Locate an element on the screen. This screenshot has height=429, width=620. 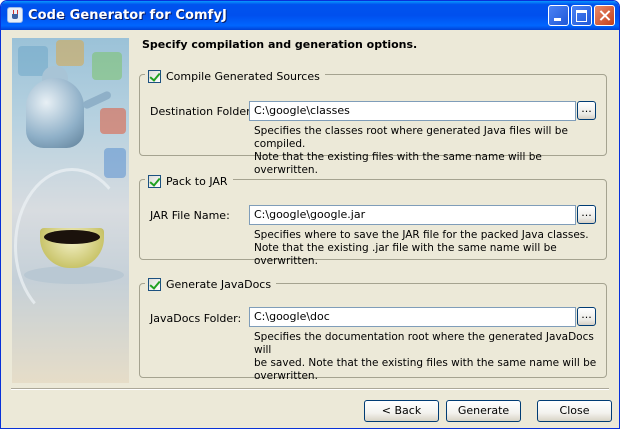
destination-folder-label: Destination Folder: is located at coordinates (202, 111).